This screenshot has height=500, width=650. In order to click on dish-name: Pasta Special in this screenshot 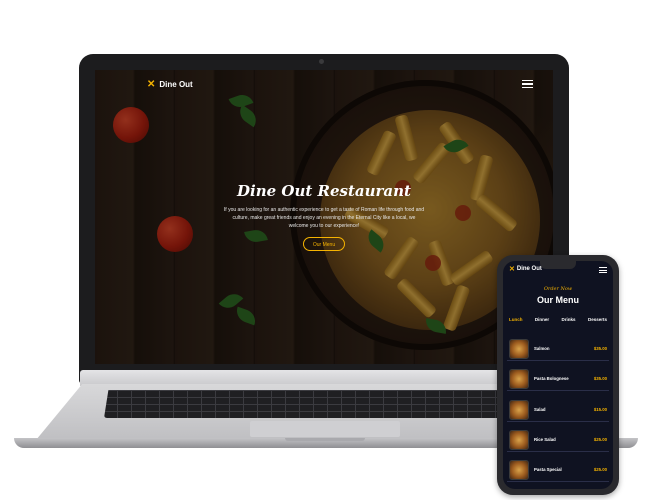, I will do `click(548, 469)`.